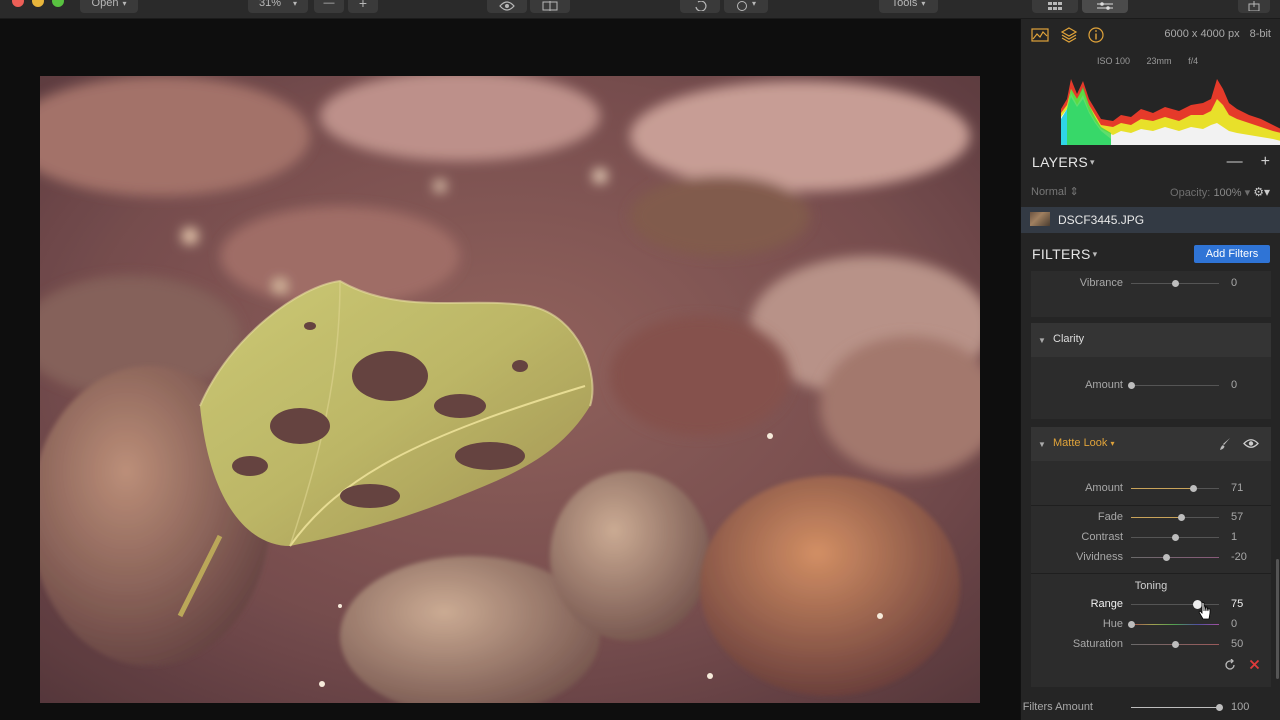 This screenshot has height=720, width=1280. Describe the element at coordinates (1151, 586) in the screenshot. I see `toning-title: Toning` at that location.